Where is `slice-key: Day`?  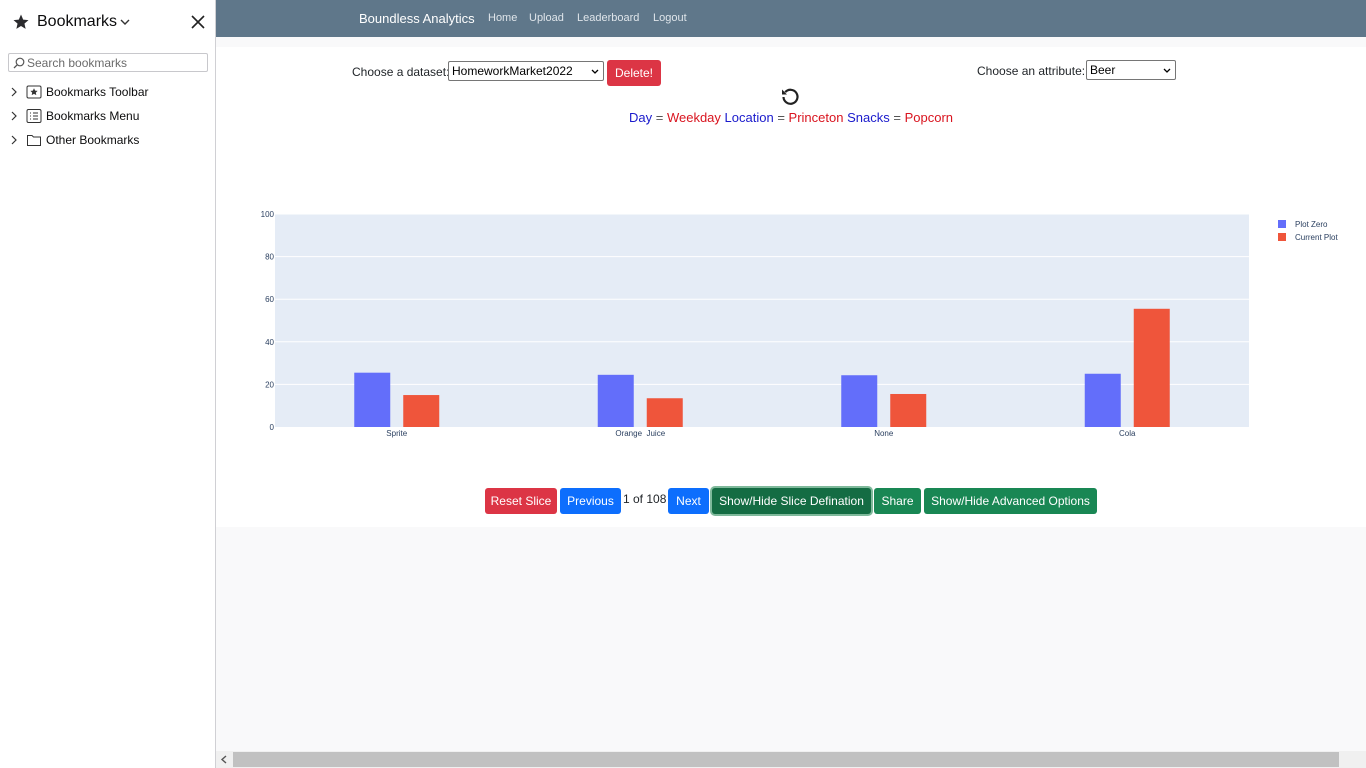 slice-key: Day is located at coordinates (640, 117).